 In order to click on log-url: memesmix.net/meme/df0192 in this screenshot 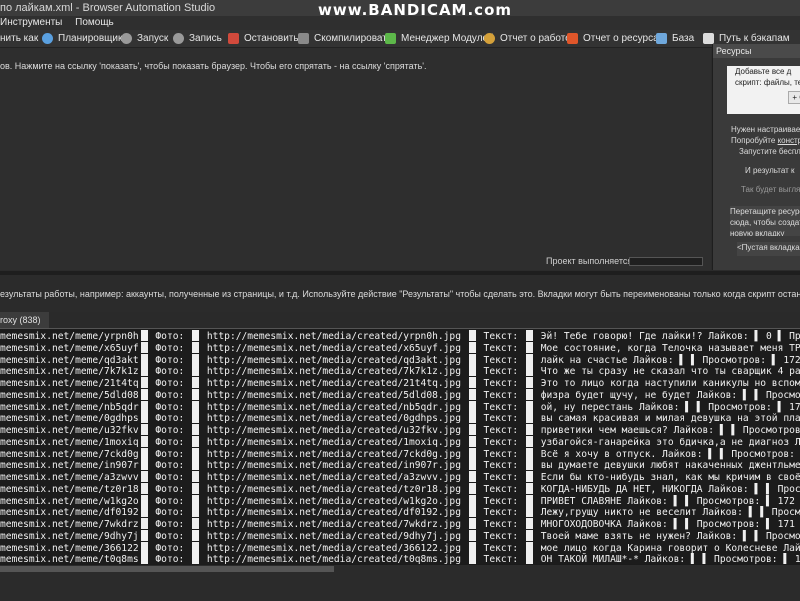, I will do `click(69, 512)`.